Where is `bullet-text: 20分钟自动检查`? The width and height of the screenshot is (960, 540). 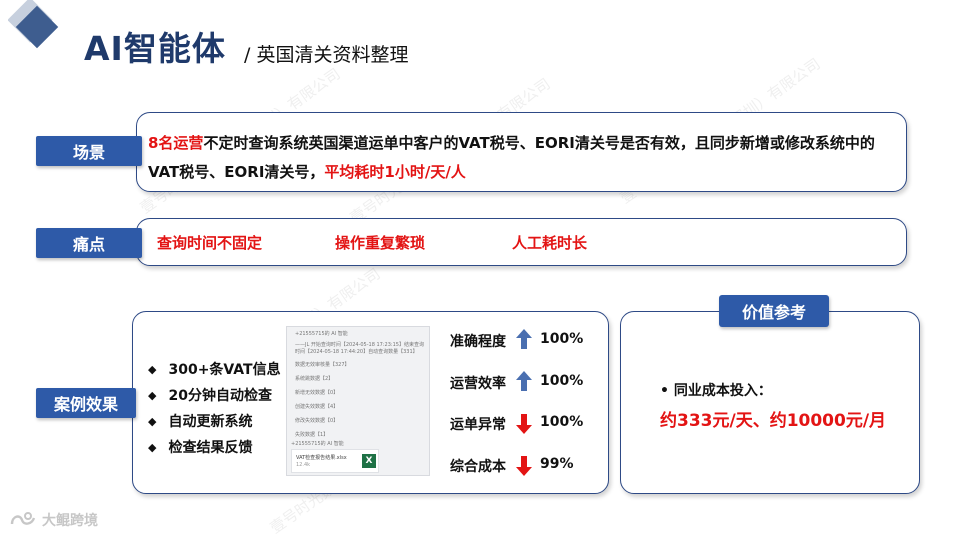 bullet-text: 20分钟自动检查 is located at coordinates (220, 396).